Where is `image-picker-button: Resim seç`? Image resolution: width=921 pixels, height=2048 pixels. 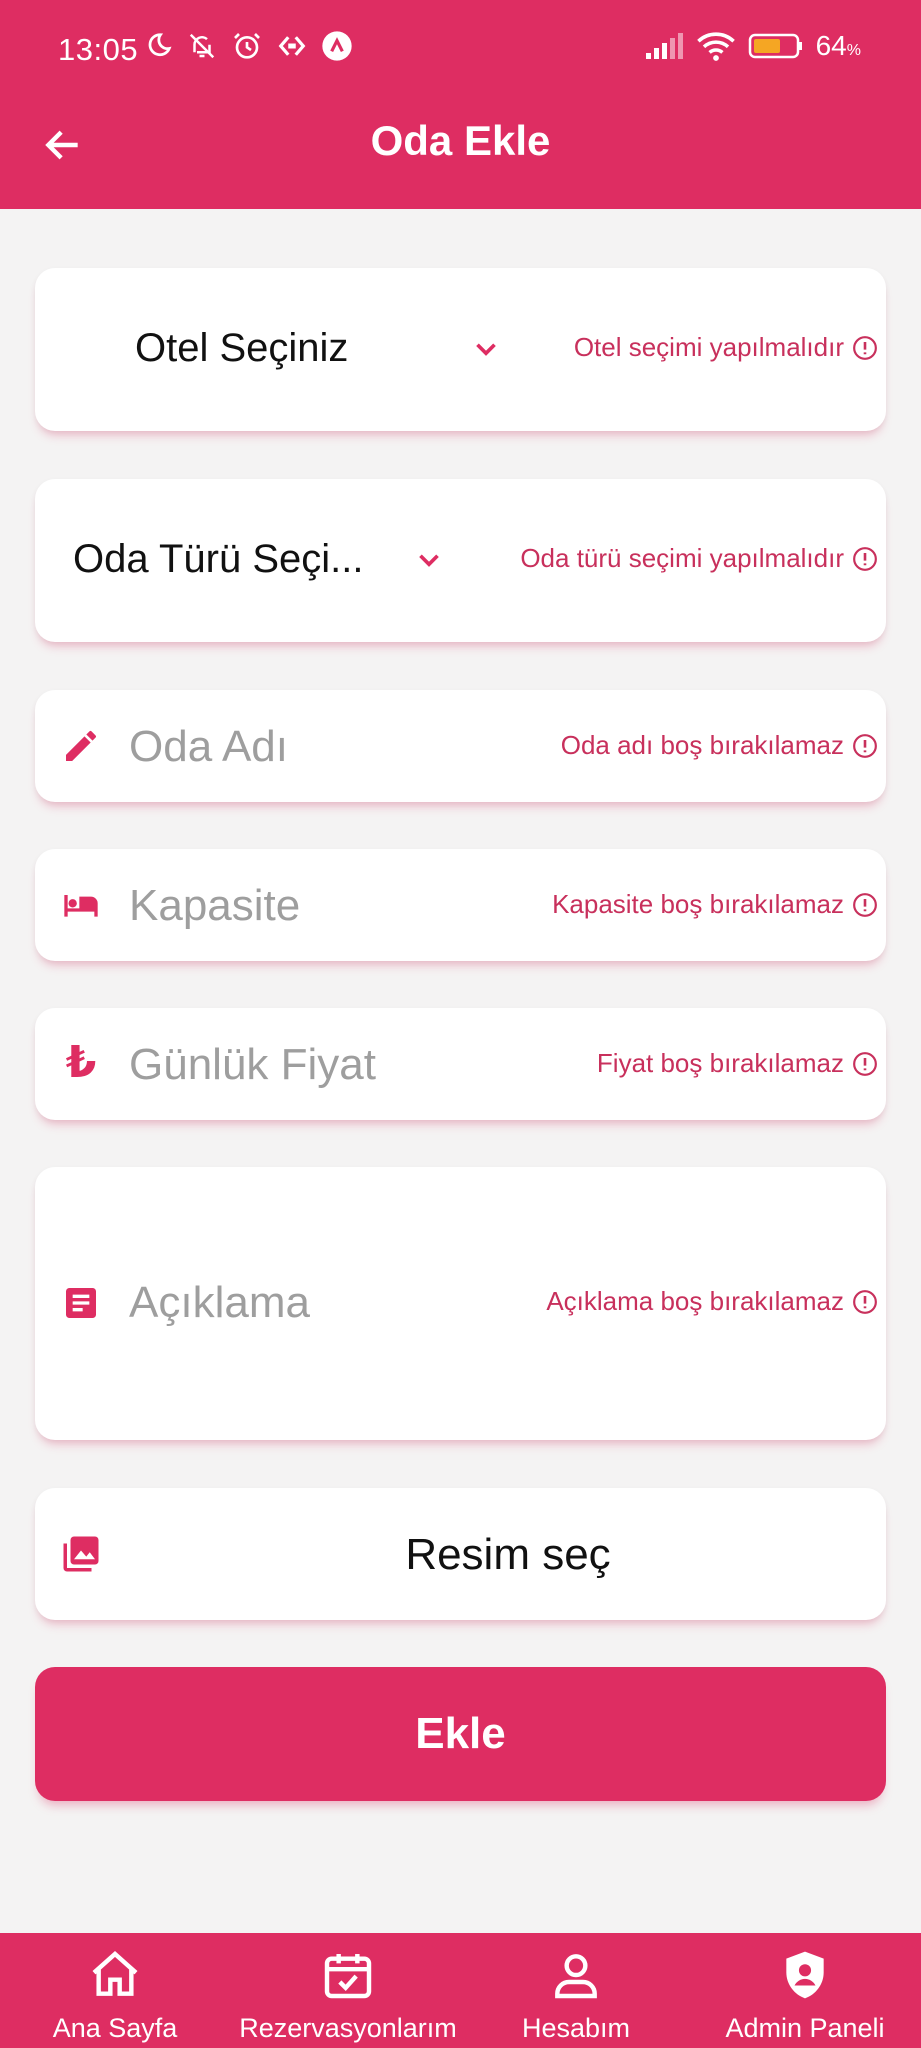
image-picker-button: Resim seç is located at coordinates (460, 1554).